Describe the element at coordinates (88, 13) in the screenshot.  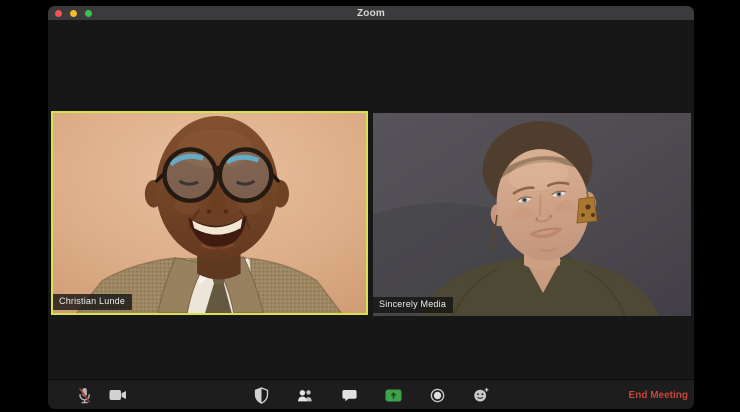
I see `fullscreen-button` at that location.